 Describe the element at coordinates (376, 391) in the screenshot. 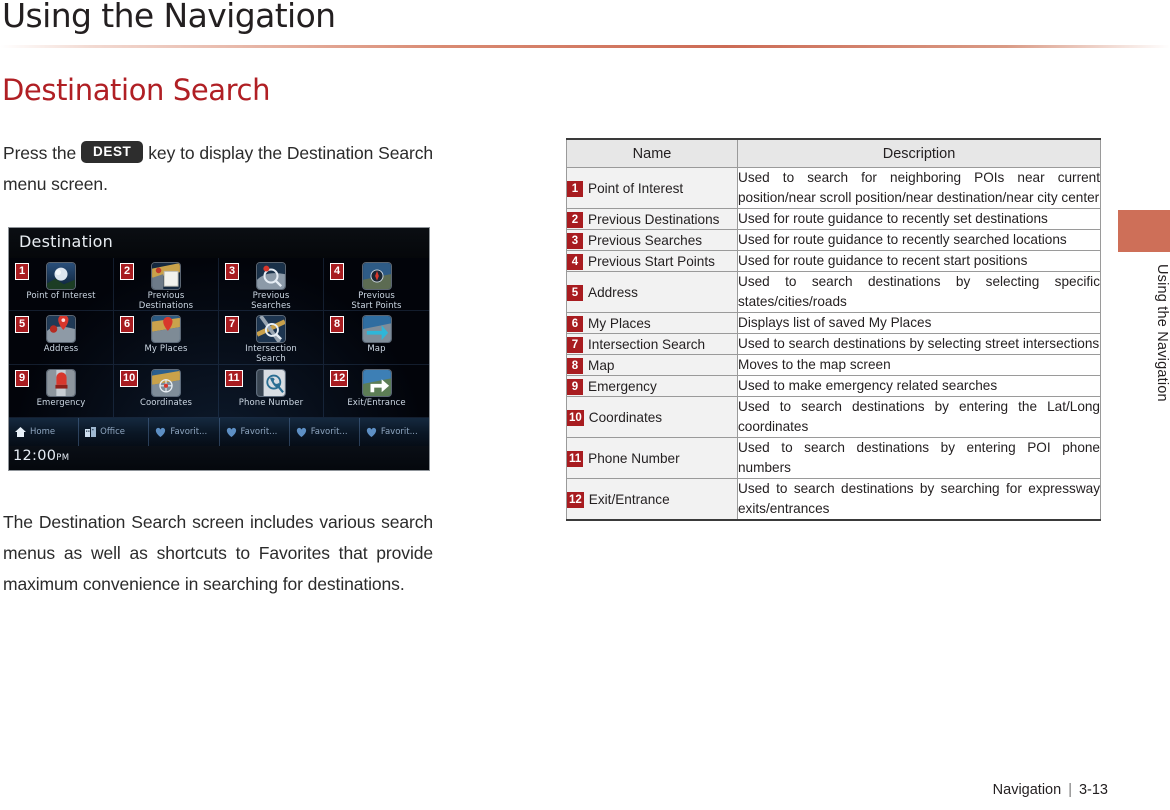

I see `nav-item-exit-entrance: 12 Exit/Entrance` at that location.